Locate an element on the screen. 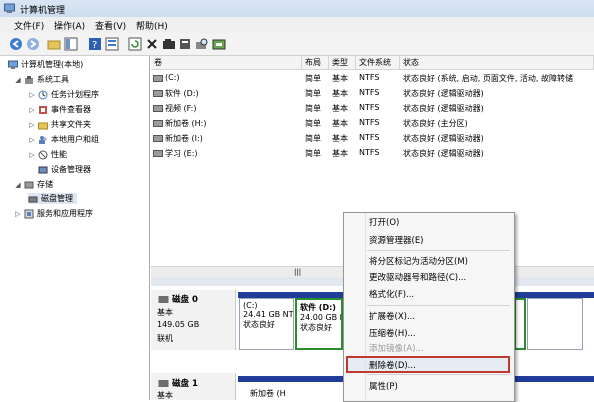 The height and width of the screenshot is (402, 594). partition-c: (C:) 24.41 GB NTFS 状态良好 is located at coordinates (266, 324).